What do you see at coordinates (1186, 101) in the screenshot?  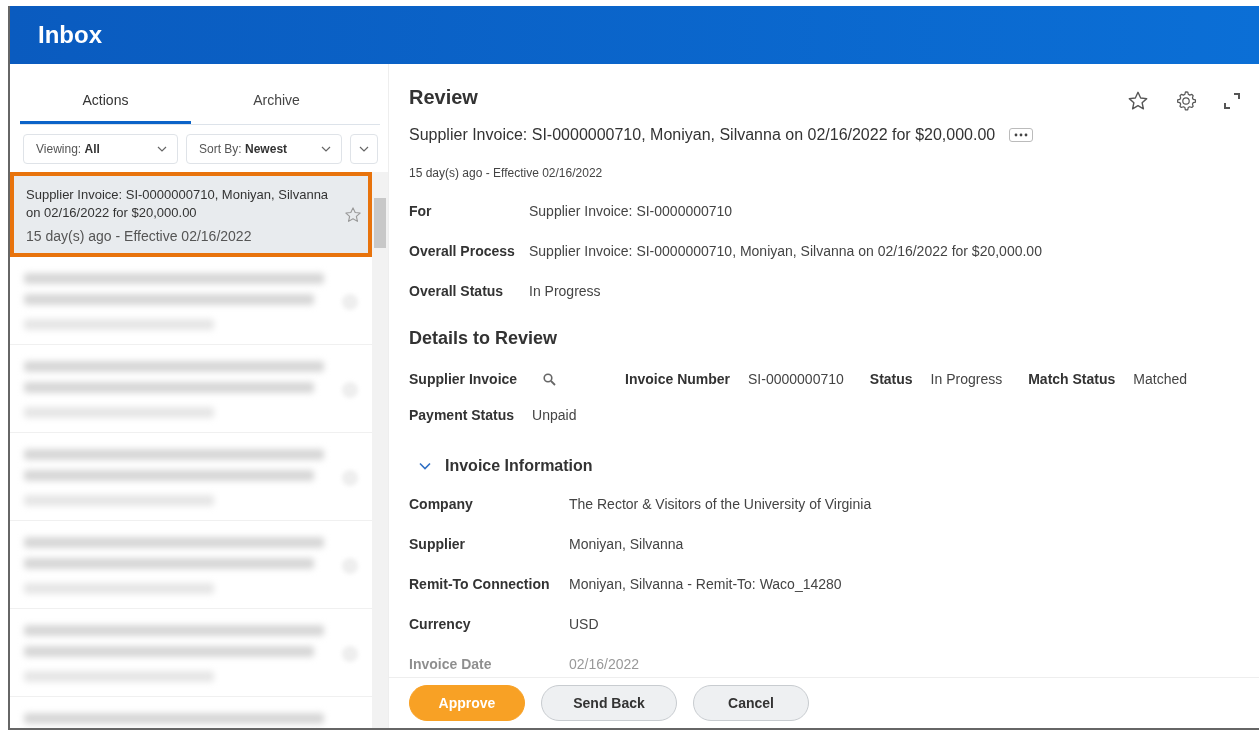 I see `settings-icon` at bounding box center [1186, 101].